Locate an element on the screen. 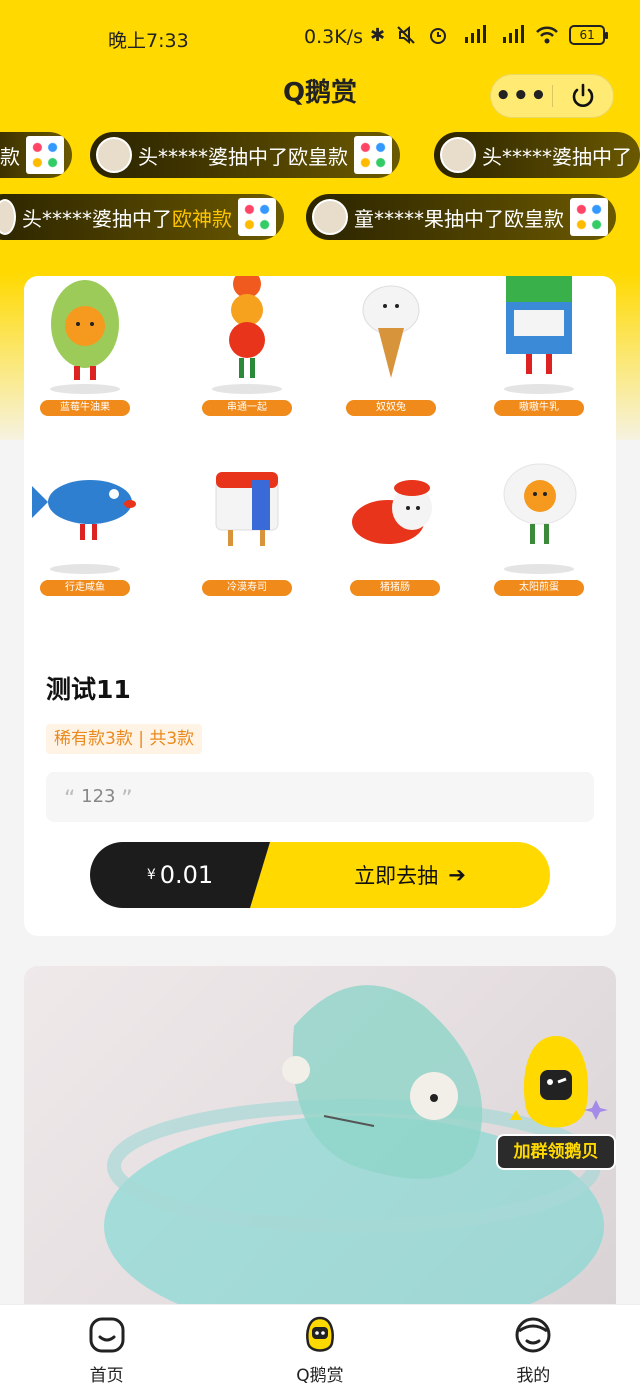 The height and width of the screenshot is (1392, 640). quote-close-icon: ” is located at coordinates (127, 799).